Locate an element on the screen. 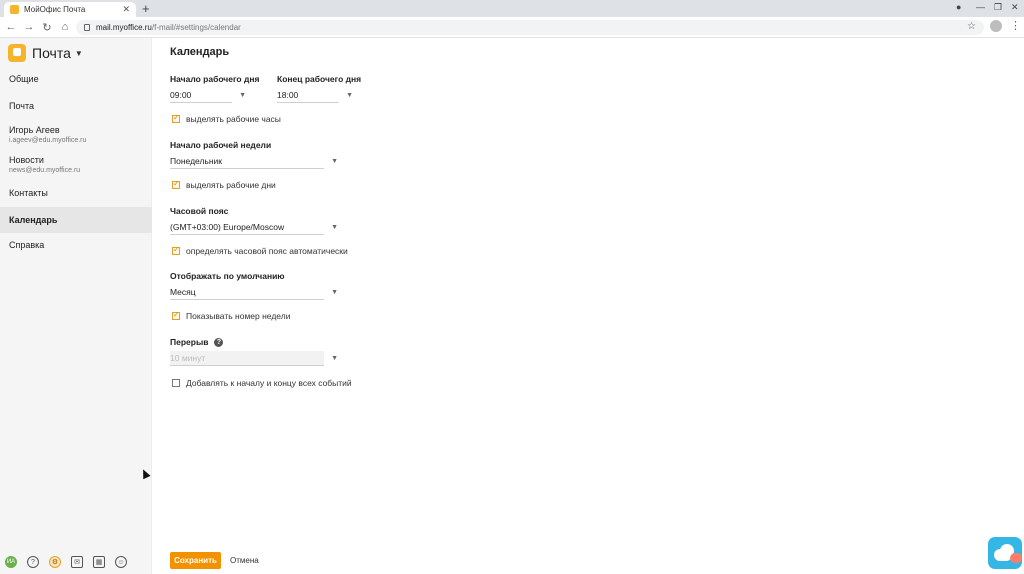 Image resolution: width=1024 pixels, height=574 pixels. help-question-icon: ? is located at coordinates (219, 342).